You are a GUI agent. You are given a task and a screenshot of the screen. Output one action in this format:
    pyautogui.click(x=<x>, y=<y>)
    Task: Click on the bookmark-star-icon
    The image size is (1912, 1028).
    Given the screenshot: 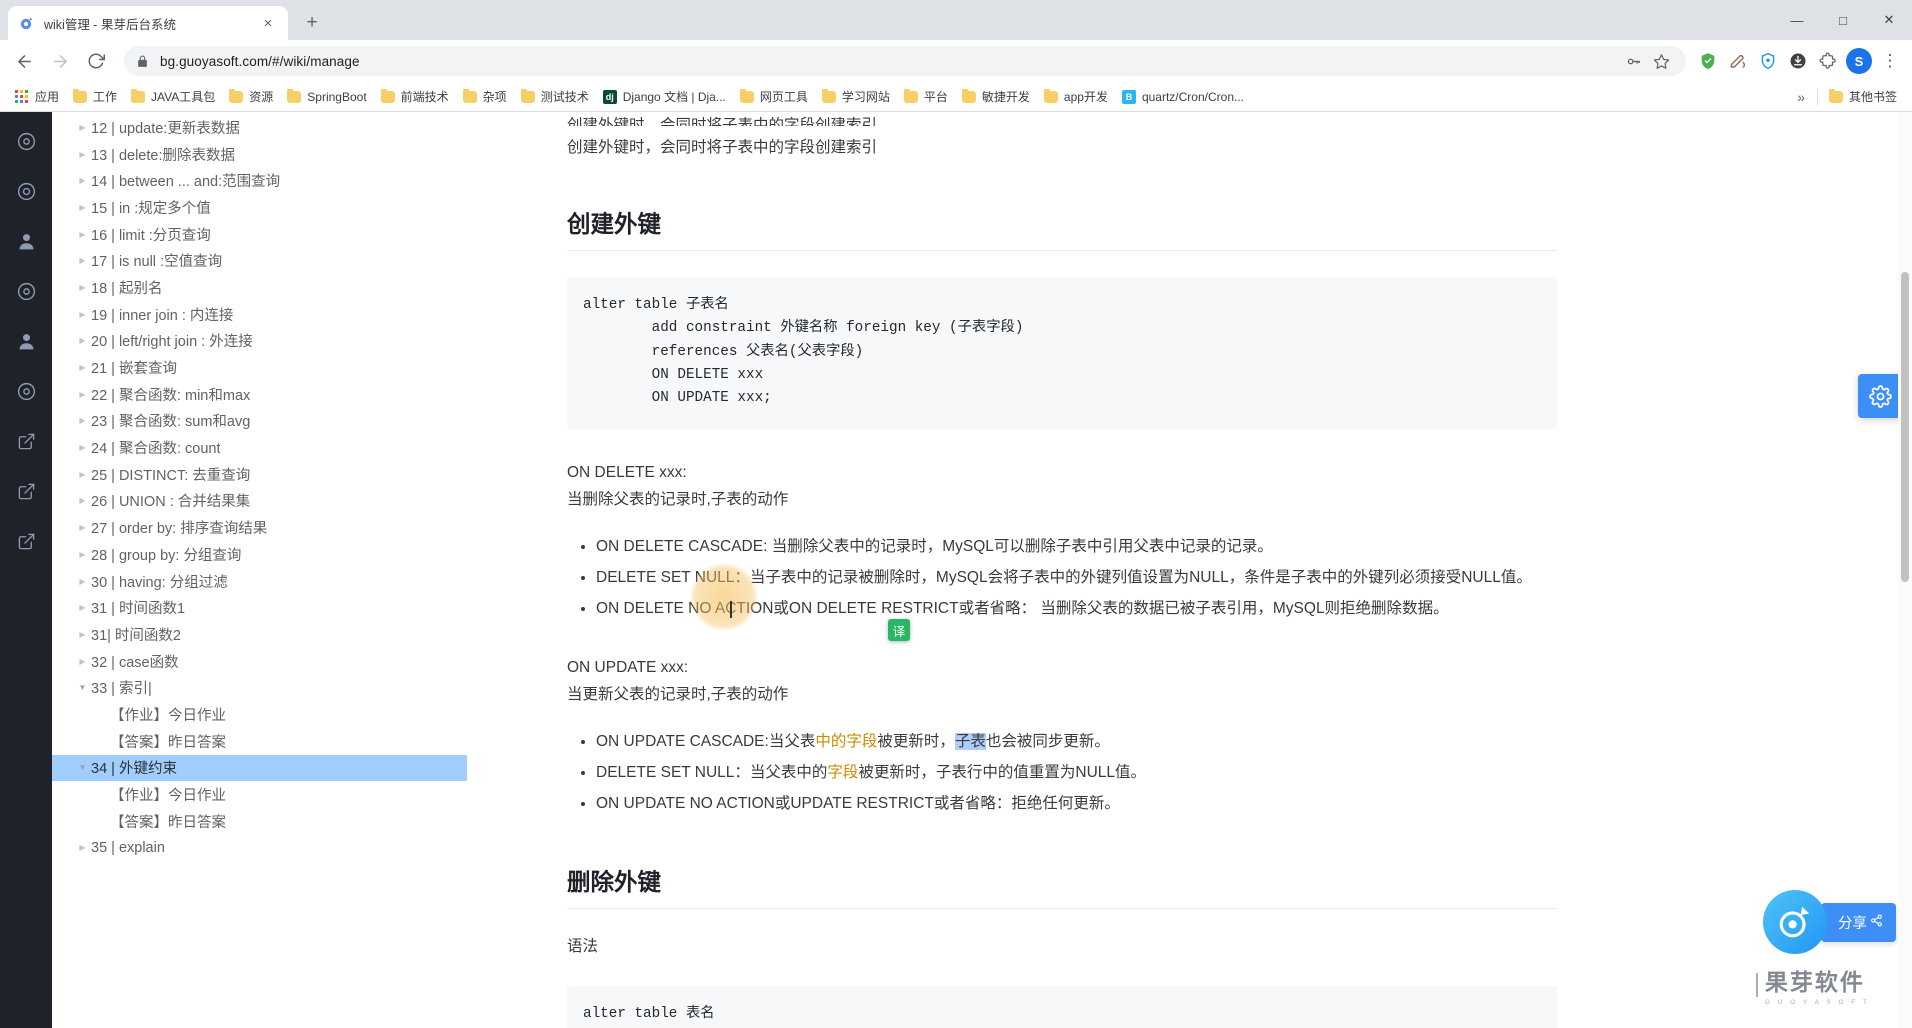 What is the action you would take?
    pyautogui.click(x=1661, y=61)
    